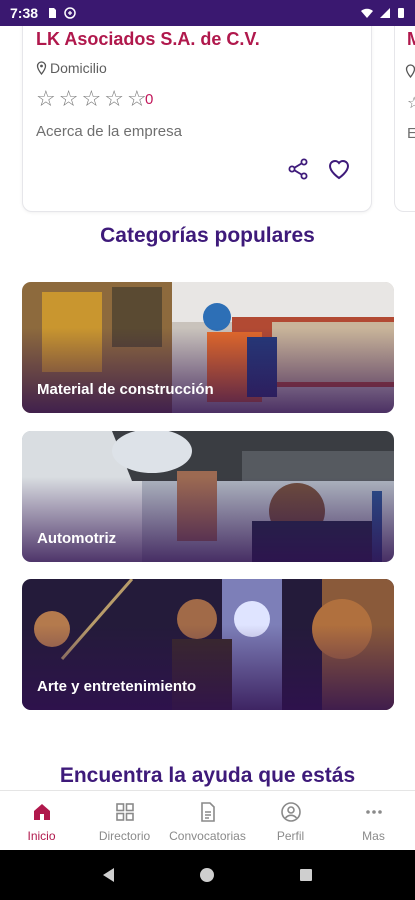  I want to click on help-section-title: Encuentra la ayuda que estás, so click(207, 775).